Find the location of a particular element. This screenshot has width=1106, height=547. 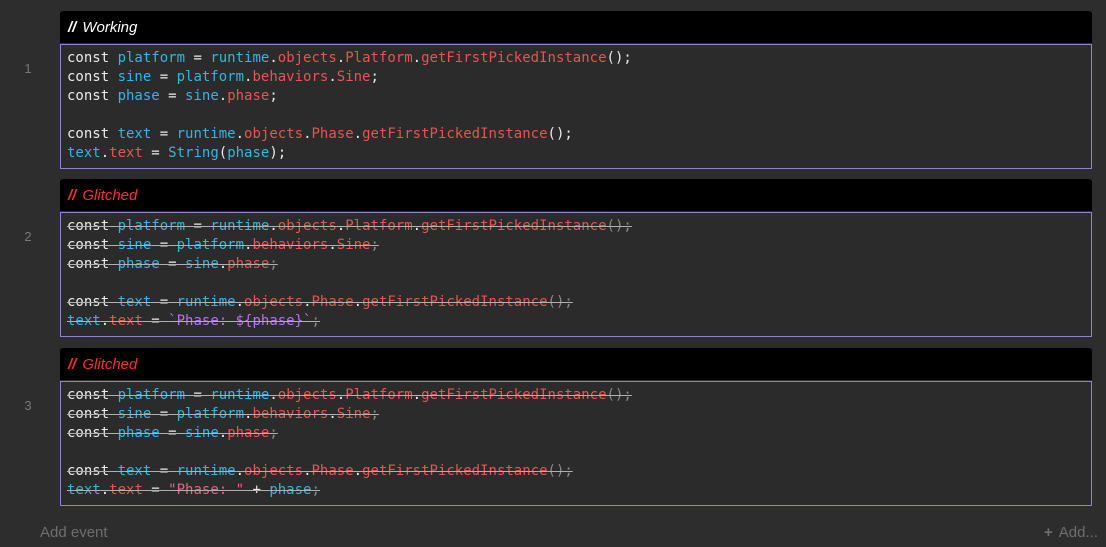

comment-bar: // Working is located at coordinates (576, 27).